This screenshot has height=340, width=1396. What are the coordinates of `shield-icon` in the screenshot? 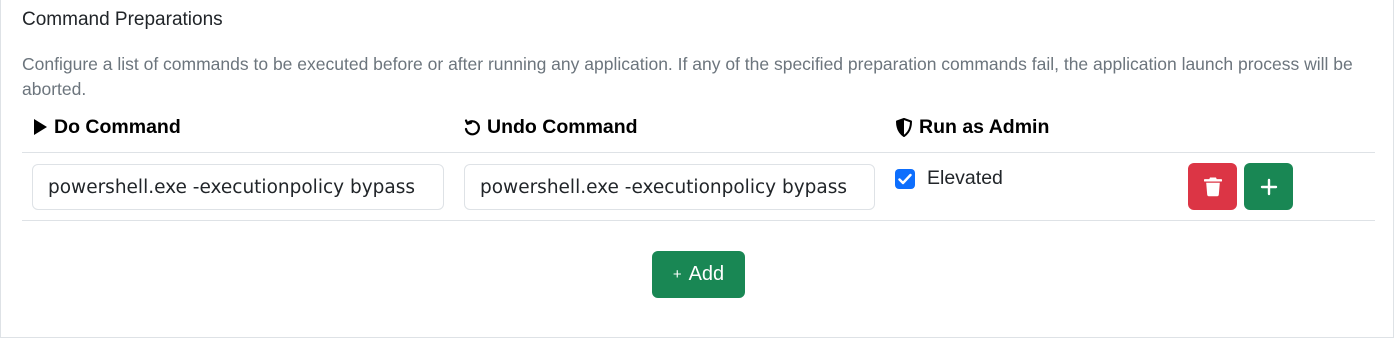 It's located at (904, 127).